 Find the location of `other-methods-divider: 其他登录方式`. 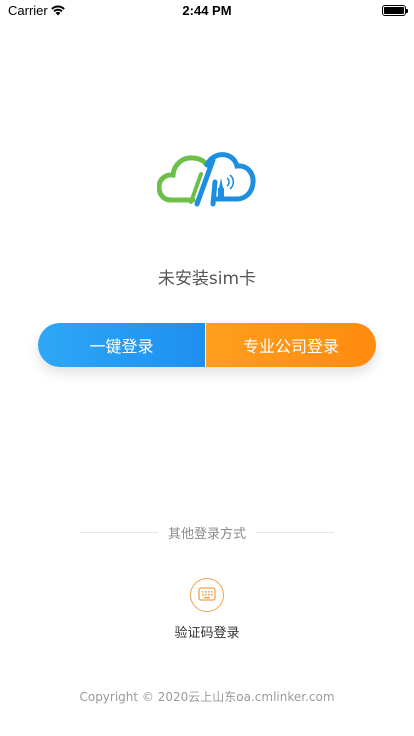

other-methods-divider: 其他登录方式 is located at coordinates (207, 532).